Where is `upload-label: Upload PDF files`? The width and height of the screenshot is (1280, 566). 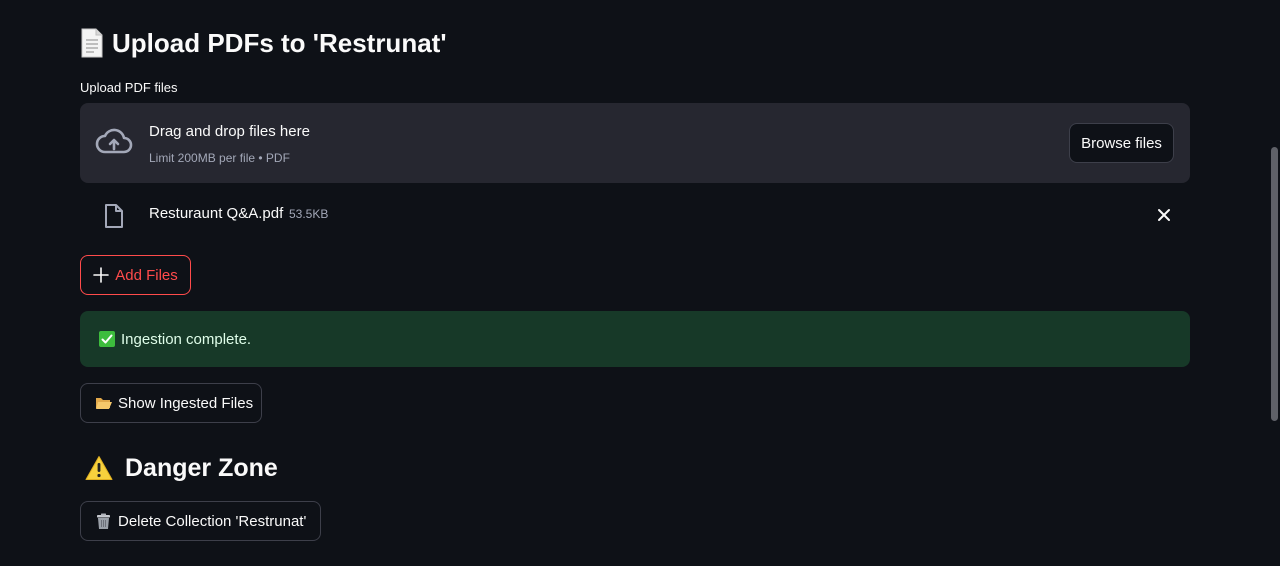 upload-label: Upload PDF files is located at coordinates (129, 87).